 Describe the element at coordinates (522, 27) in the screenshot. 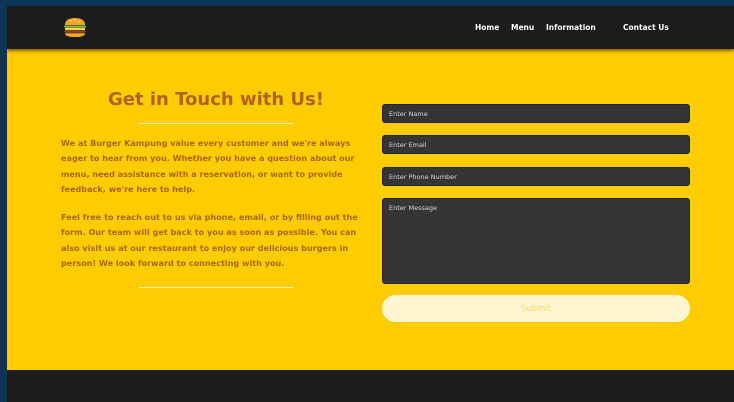

I see `nav-link-menu: Menu` at that location.